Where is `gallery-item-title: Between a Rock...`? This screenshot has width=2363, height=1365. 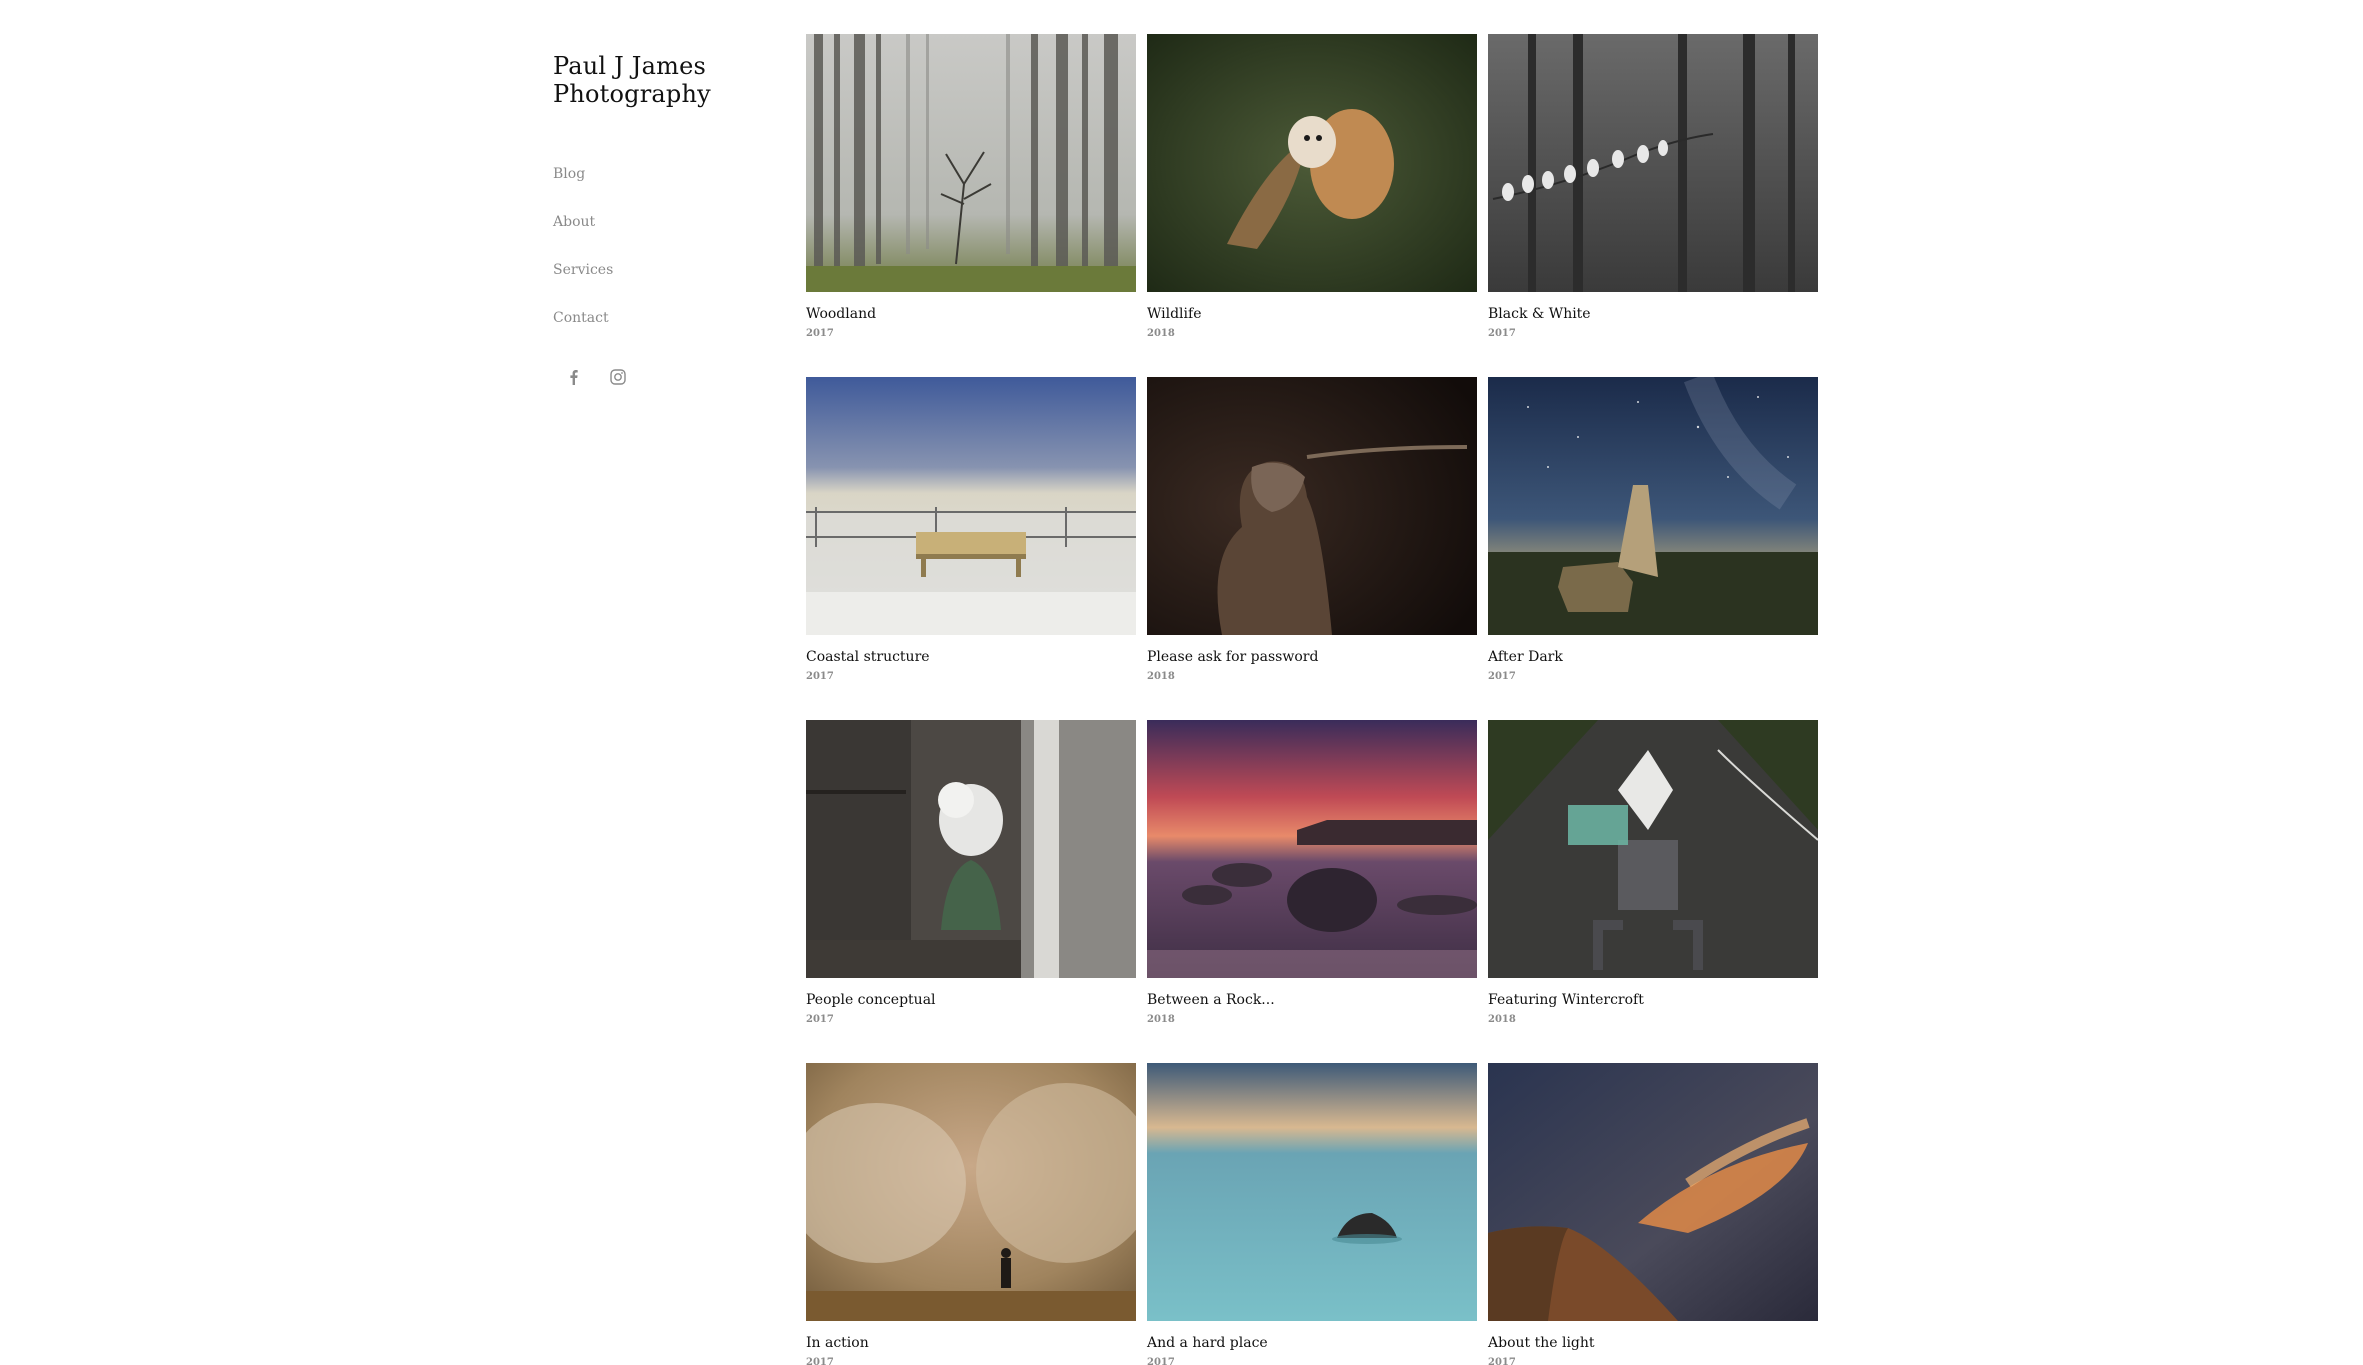
gallery-item-title: Between a Rock... is located at coordinates (1211, 1000).